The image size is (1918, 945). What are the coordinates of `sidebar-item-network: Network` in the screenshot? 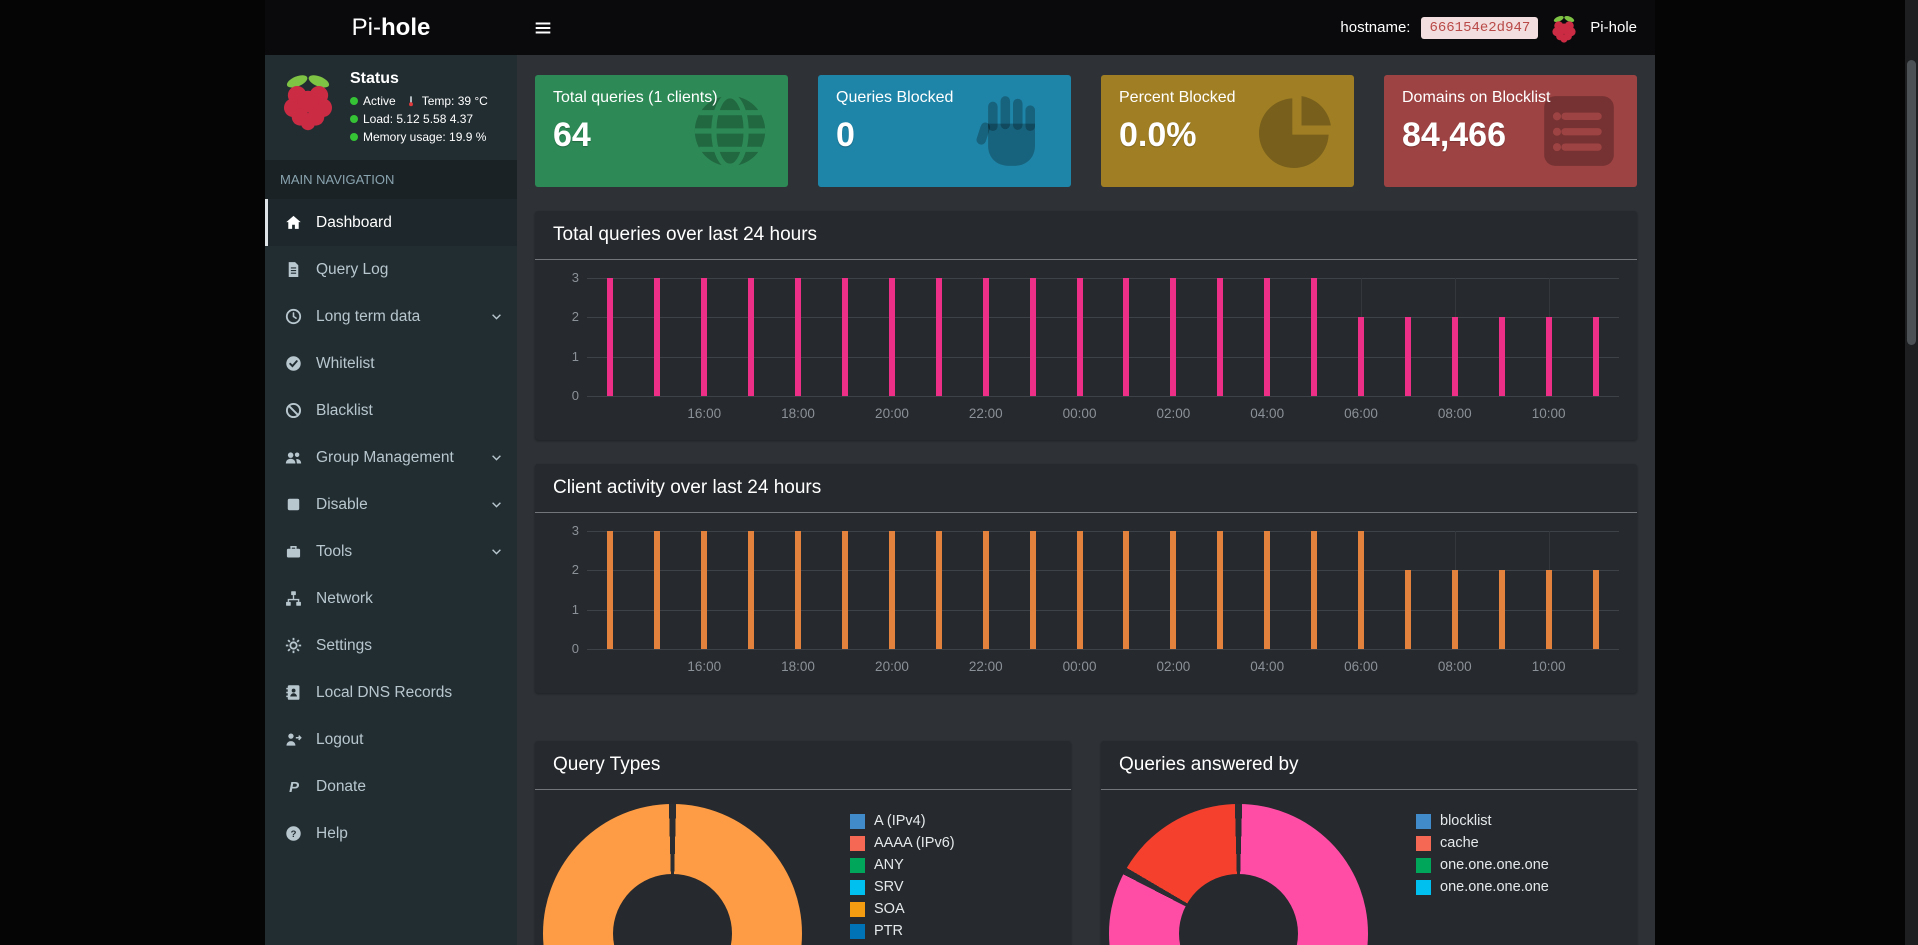 It's located at (391, 598).